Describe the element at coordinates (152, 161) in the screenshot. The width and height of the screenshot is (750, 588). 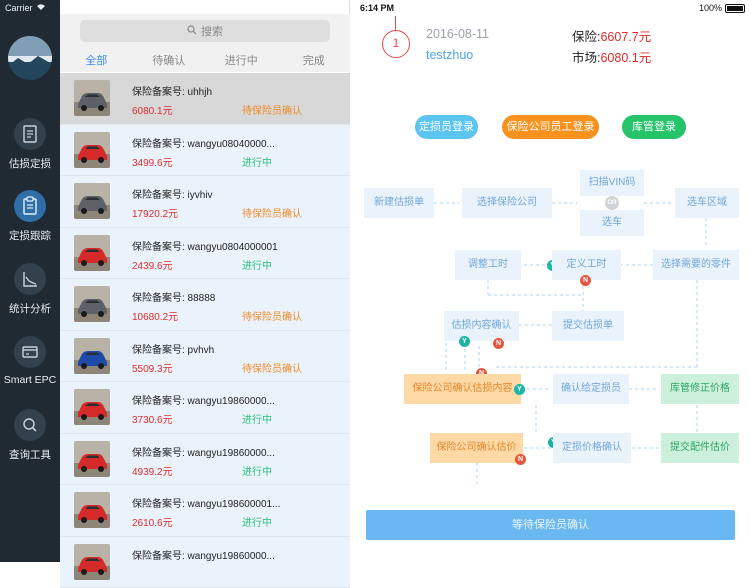
I see `row-price: 3499.6元` at that location.